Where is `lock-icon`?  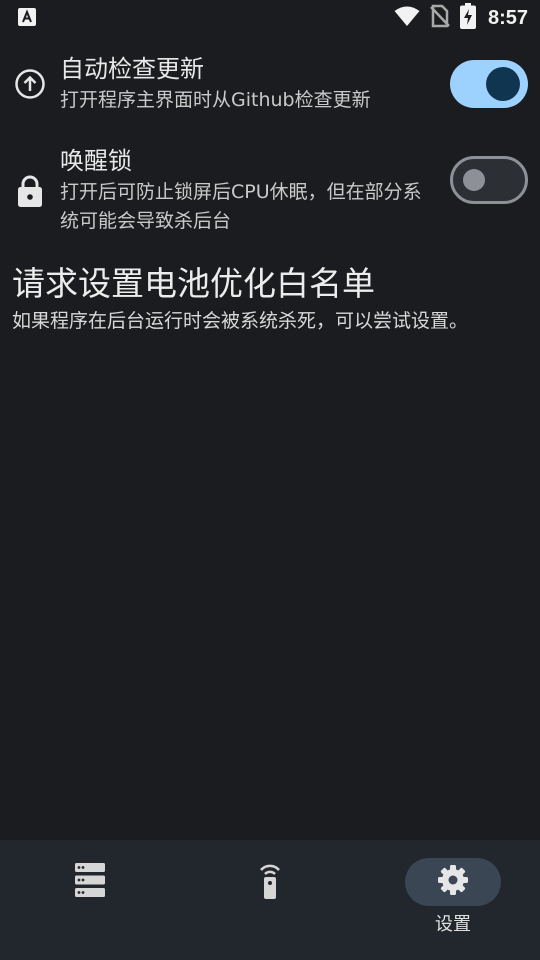 lock-icon is located at coordinates (30, 190).